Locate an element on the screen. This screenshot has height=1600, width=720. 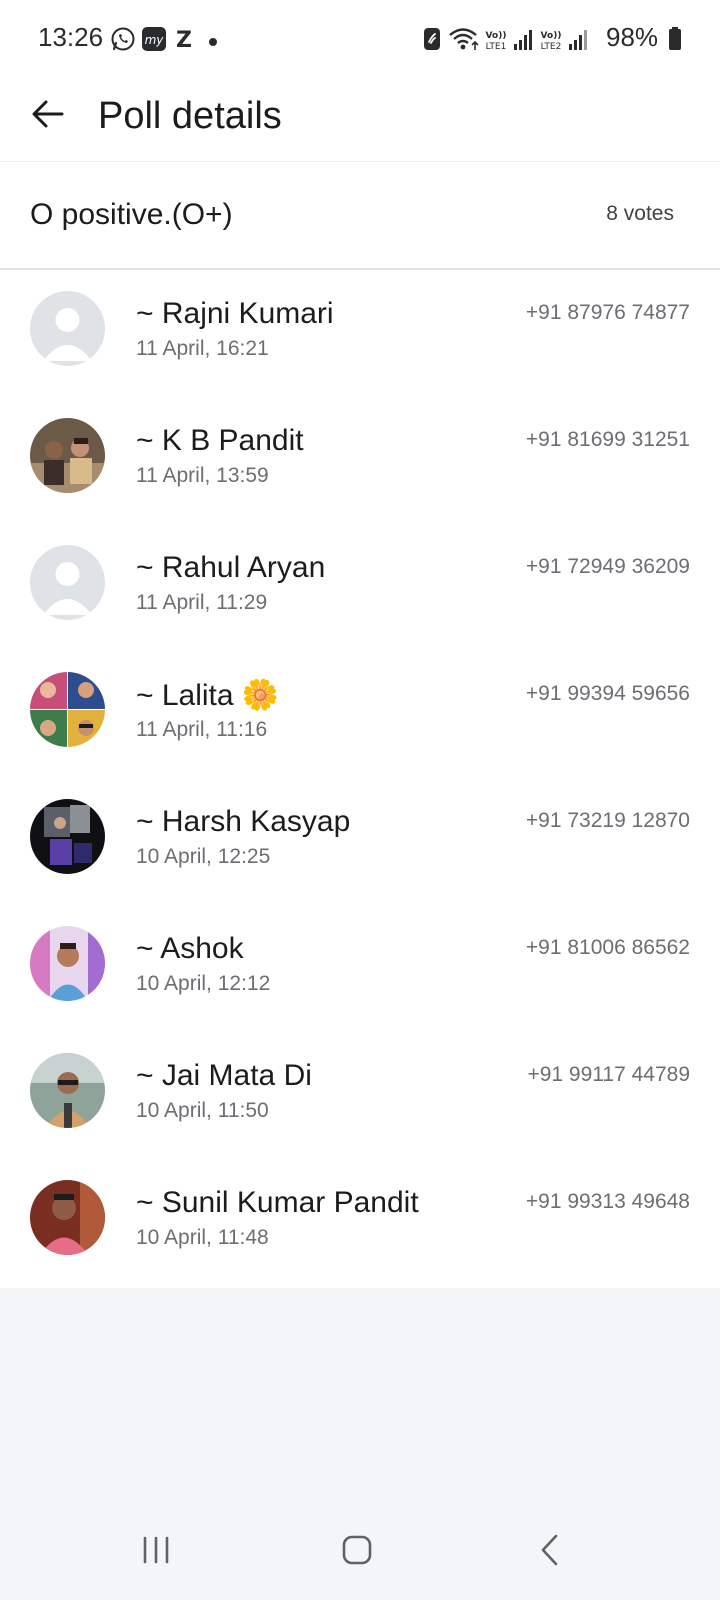
volte-lte1-icon: Vo)) LTE1 is located at coordinates (496, 42).